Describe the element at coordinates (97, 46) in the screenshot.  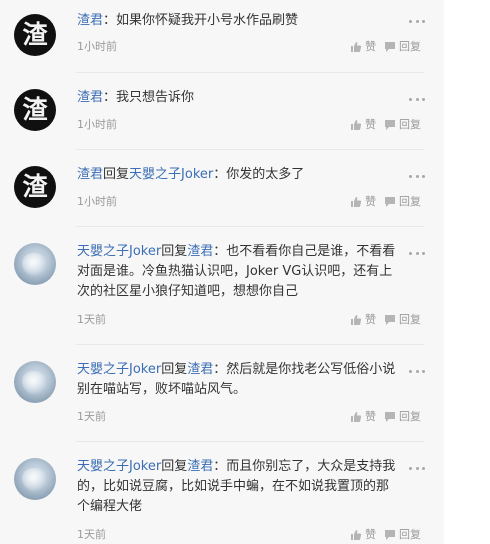
I see `comment-time: 1小时前` at that location.